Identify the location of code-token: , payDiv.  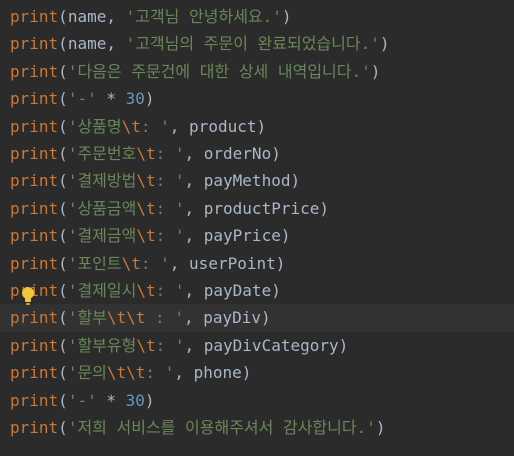
(222, 318).